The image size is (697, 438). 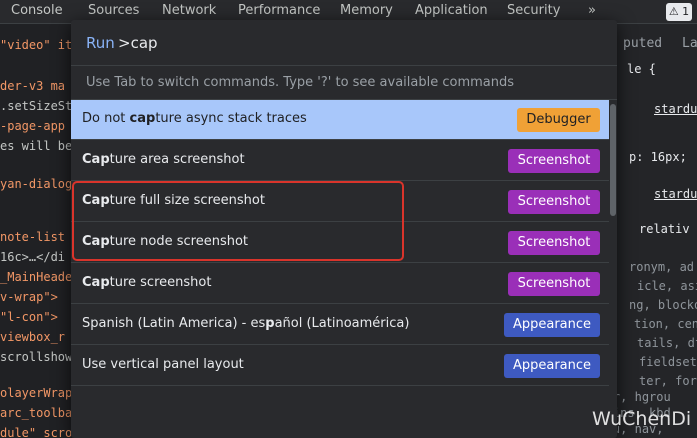 I want to click on command-label-text: Use vertical panel layout, so click(x=163, y=364).